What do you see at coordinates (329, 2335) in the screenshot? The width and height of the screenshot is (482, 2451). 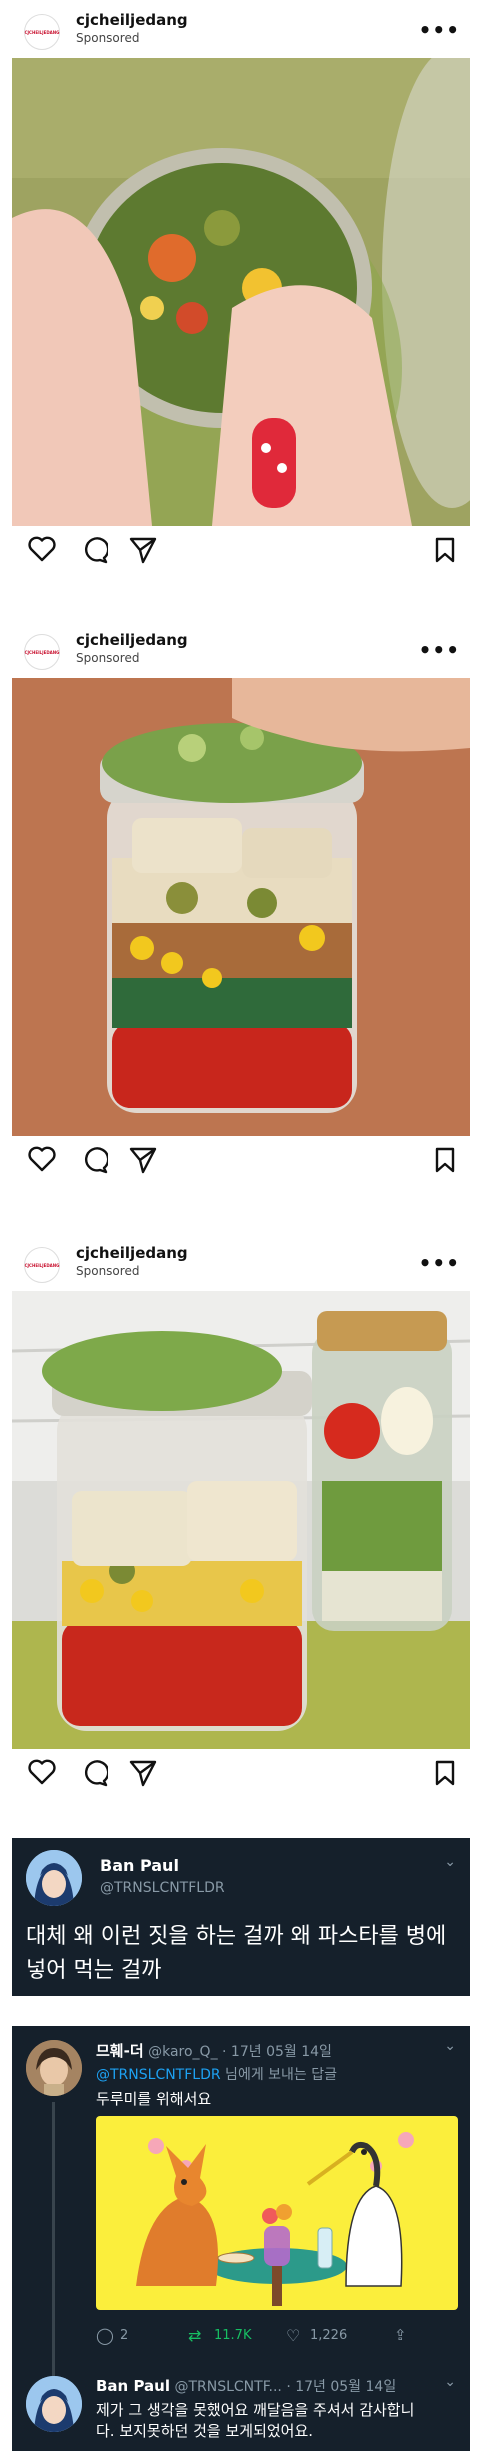 I see `like-count: 1,226` at bounding box center [329, 2335].